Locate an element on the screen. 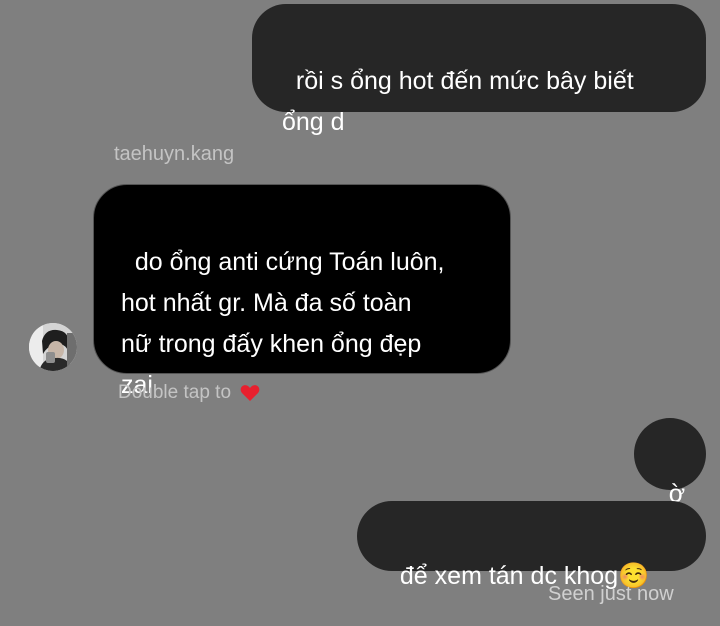  seen-status: Seen just now is located at coordinates (611, 594).